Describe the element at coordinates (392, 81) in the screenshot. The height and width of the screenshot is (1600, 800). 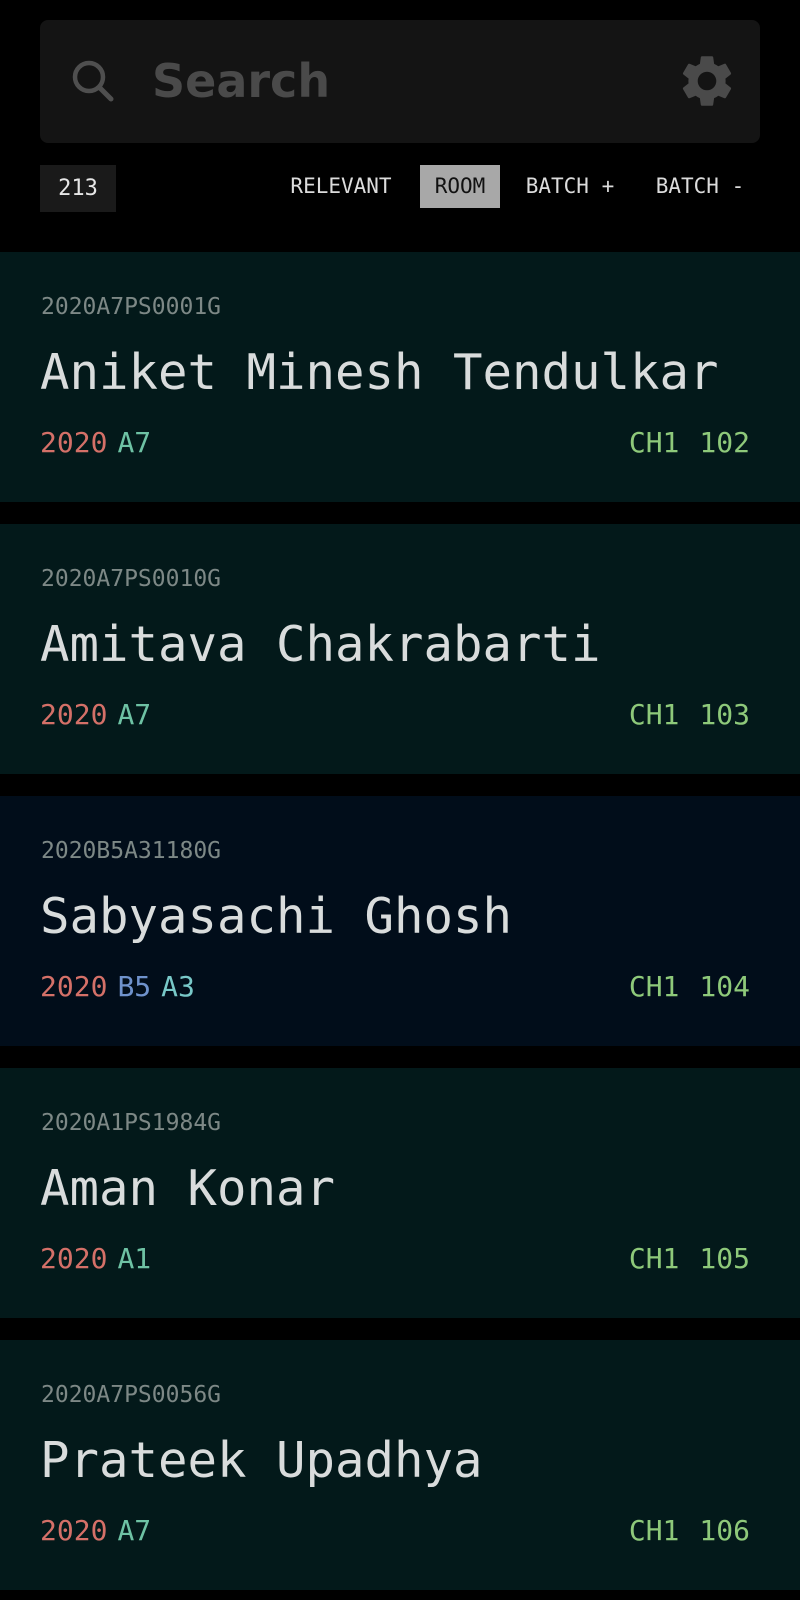
I see `search-input` at that location.